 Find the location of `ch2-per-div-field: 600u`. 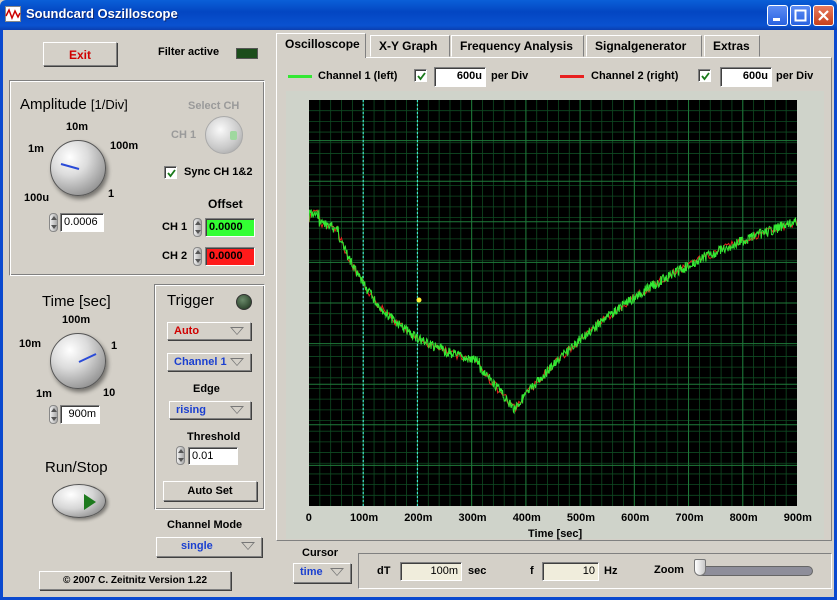

ch2-per-div-field: 600u is located at coordinates (746, 77).